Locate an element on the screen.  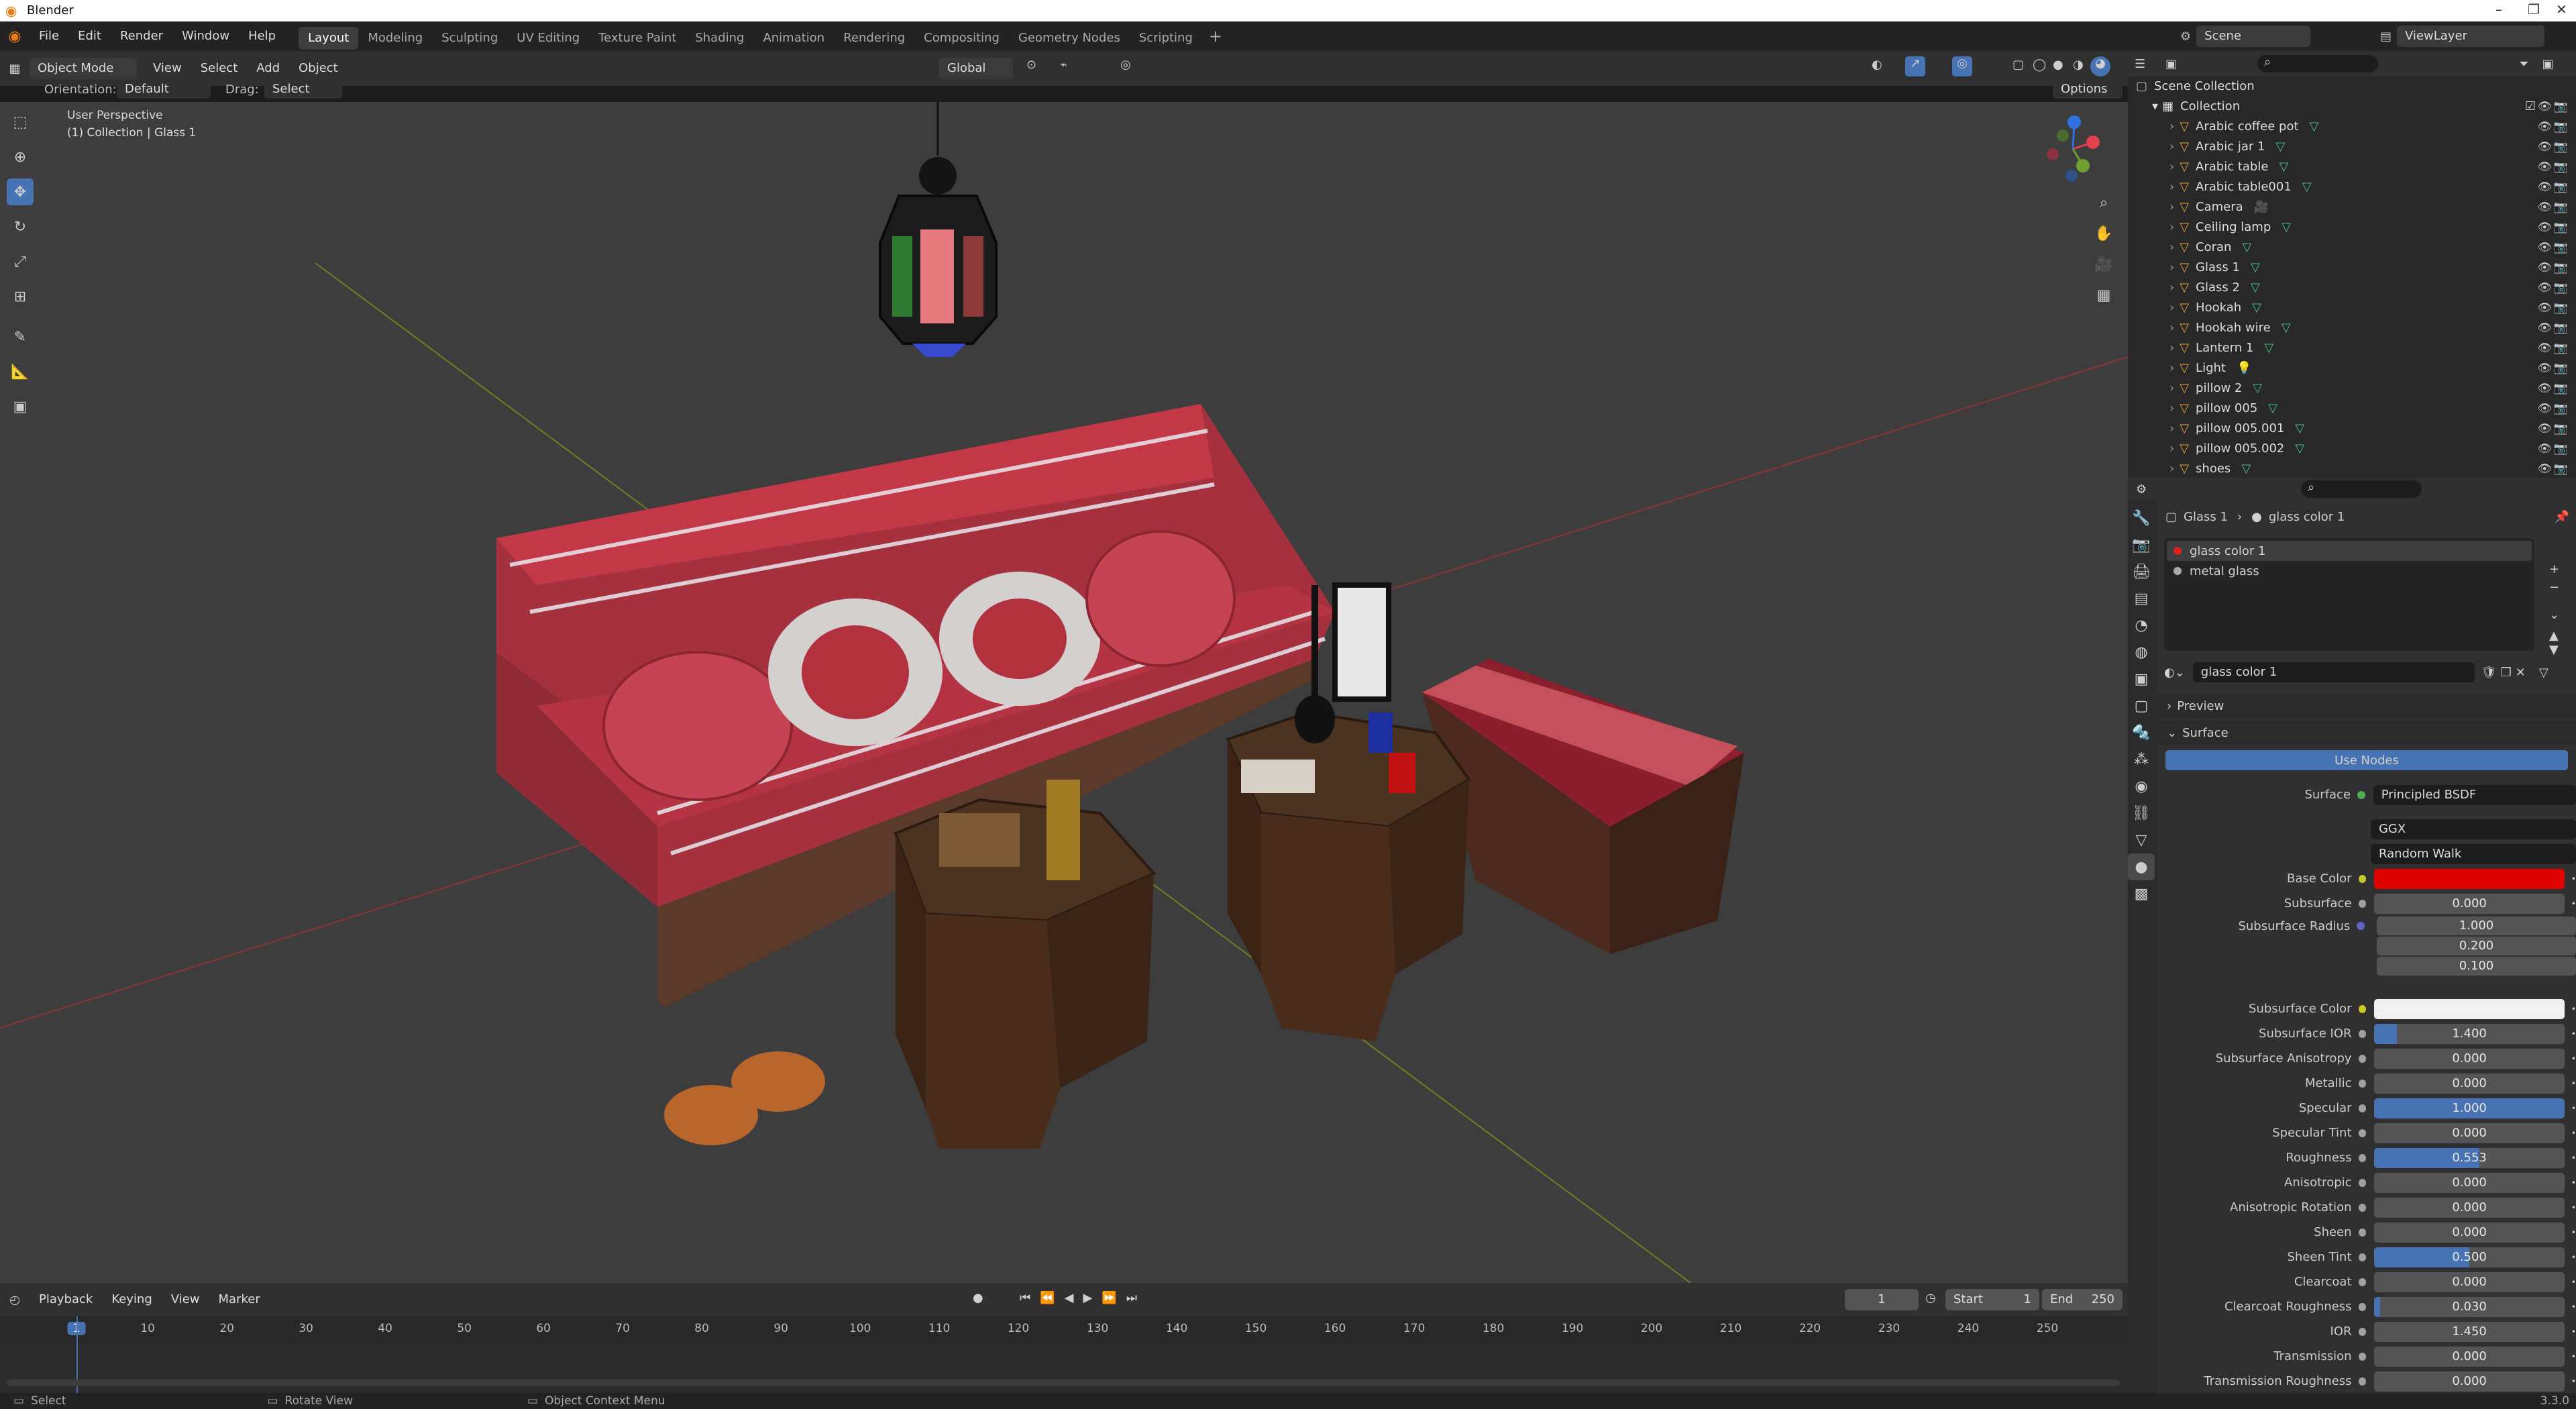
tab-layout: Layout is located at coordinates (329, 38).